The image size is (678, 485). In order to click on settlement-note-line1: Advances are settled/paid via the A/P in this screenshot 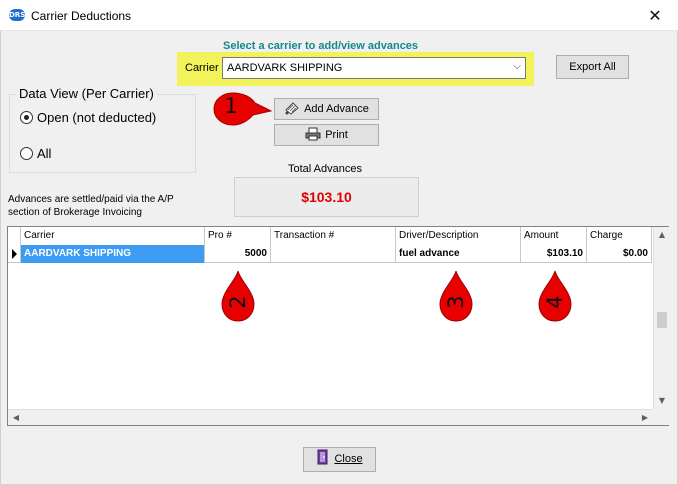, I will do `click(91, 199)`.